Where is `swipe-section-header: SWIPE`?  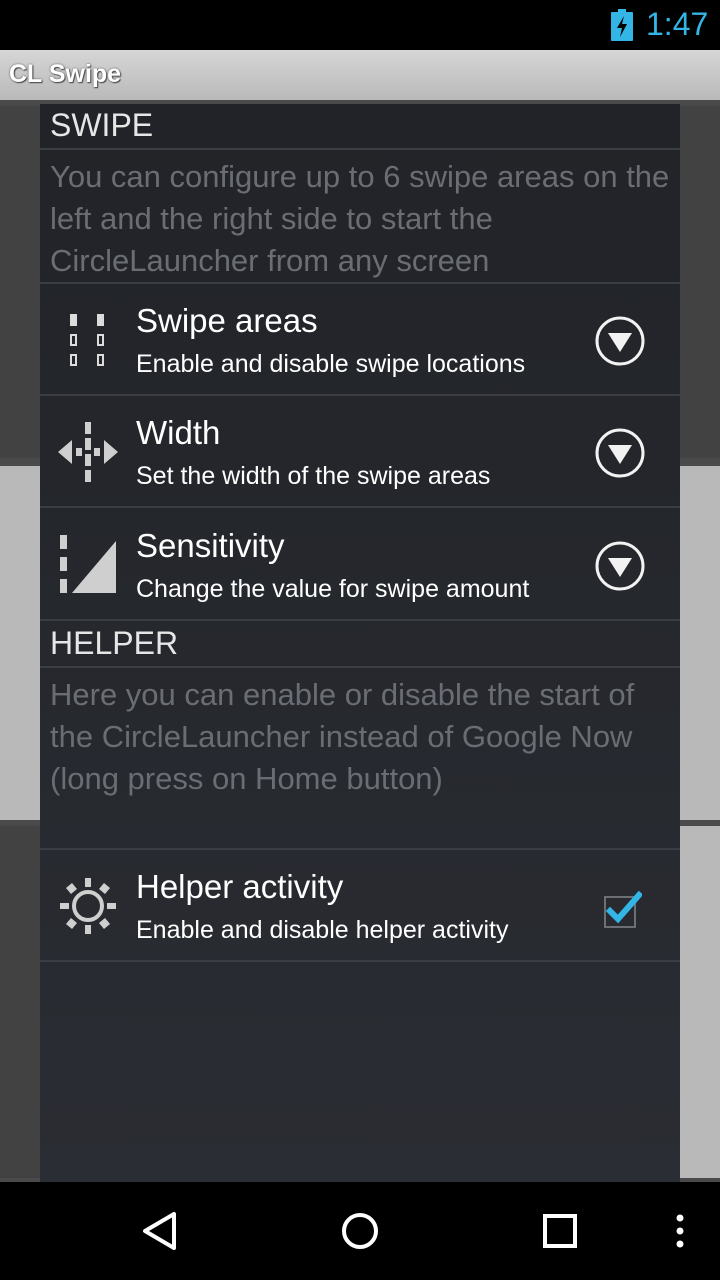 swipe-section-header: SWIPE is located at coordinates (360, 127).